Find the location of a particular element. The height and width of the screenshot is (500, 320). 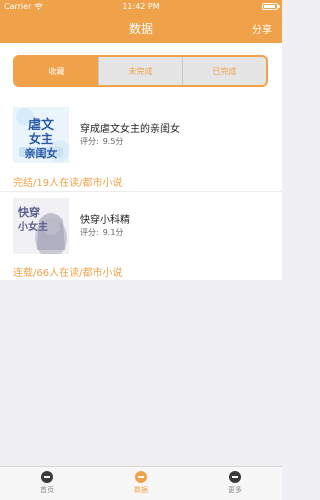

book-title: 快穿小科精 is located at coordinates (105, 218).